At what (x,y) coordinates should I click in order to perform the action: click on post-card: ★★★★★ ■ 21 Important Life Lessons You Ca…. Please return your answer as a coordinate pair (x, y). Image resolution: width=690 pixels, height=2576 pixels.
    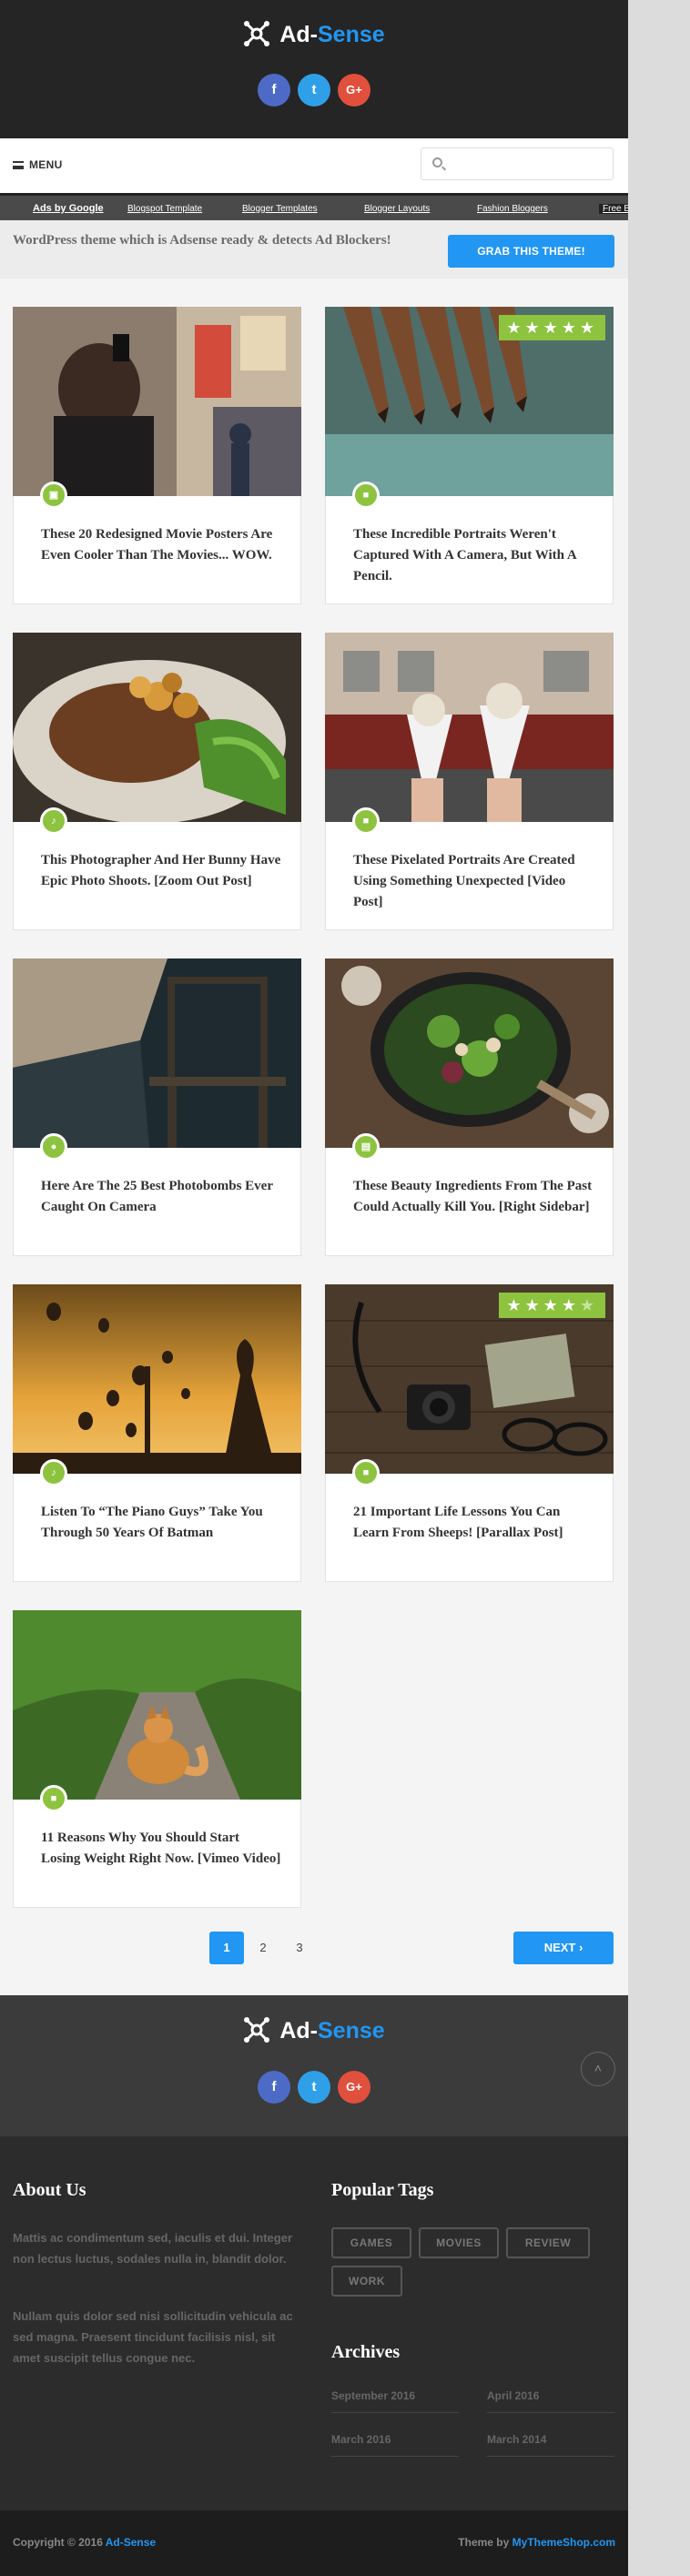
    Looking at the image, I should click on (469, 1433).